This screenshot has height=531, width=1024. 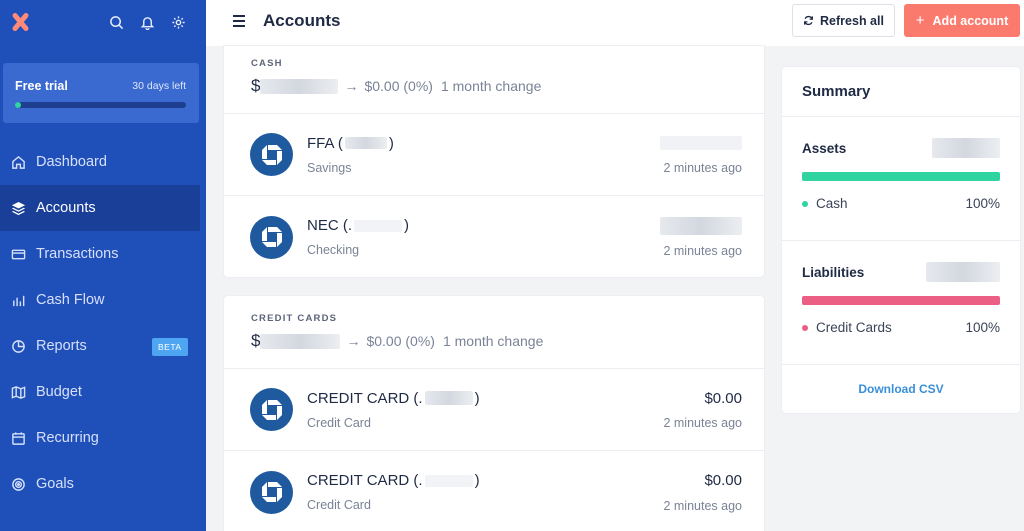 I want to click on sidebar-item-budget: Budget, so click(x=103, y=392).